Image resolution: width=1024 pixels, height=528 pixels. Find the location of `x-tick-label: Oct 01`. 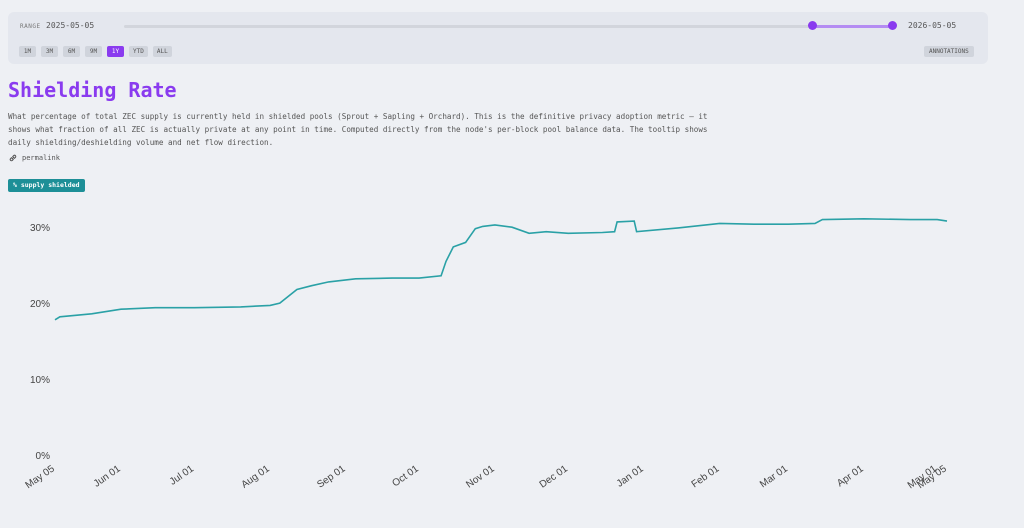

x-tick-label: Oct 01 is located at coordinates (405, 476).